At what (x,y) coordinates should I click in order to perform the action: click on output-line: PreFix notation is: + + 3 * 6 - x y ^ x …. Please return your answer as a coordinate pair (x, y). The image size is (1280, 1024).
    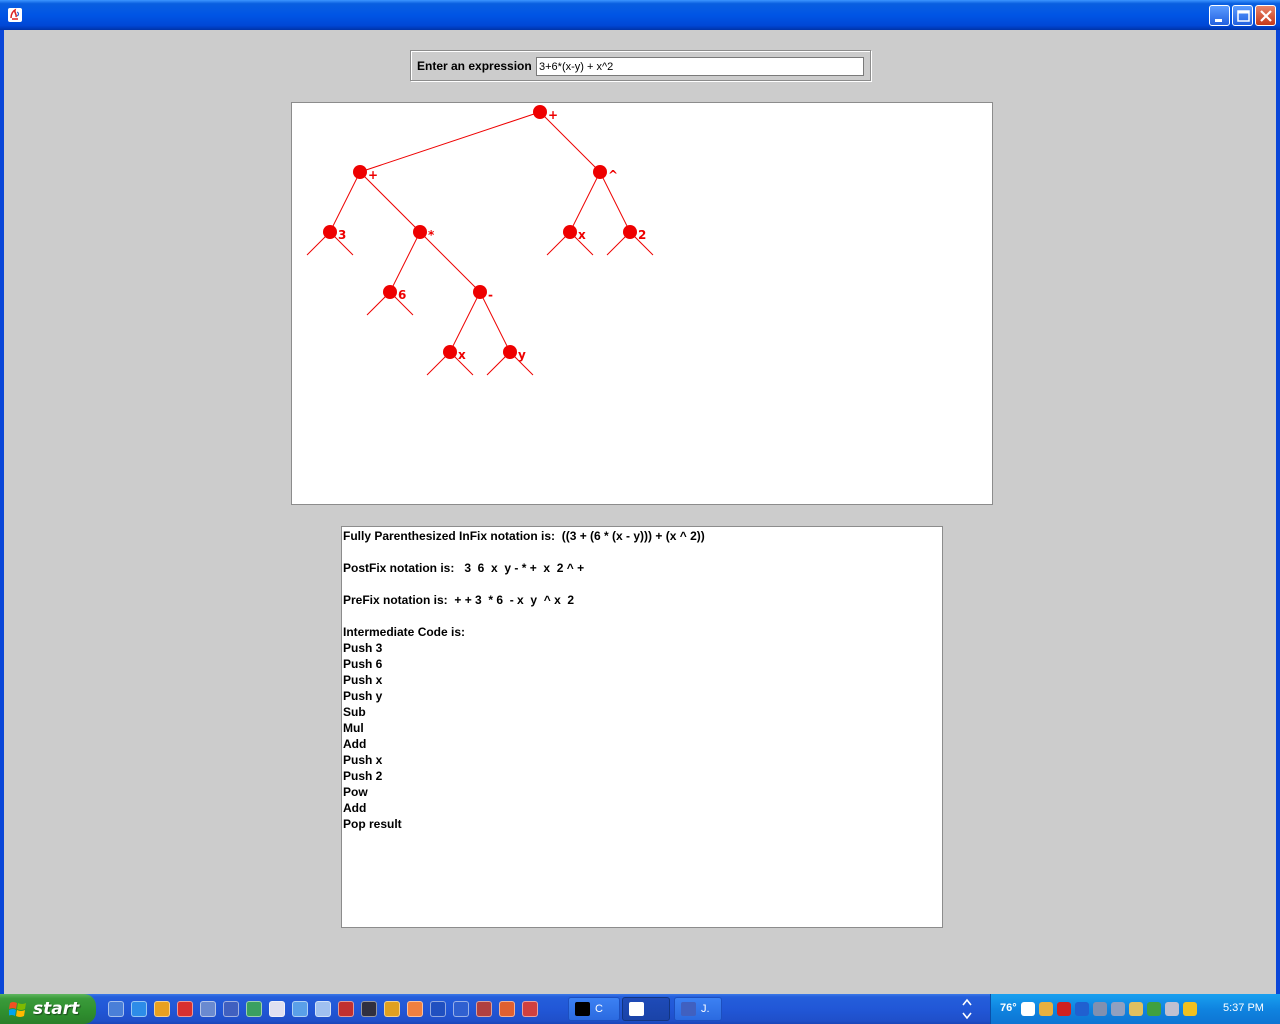
    Looking at the image, I should click on (459, 600).